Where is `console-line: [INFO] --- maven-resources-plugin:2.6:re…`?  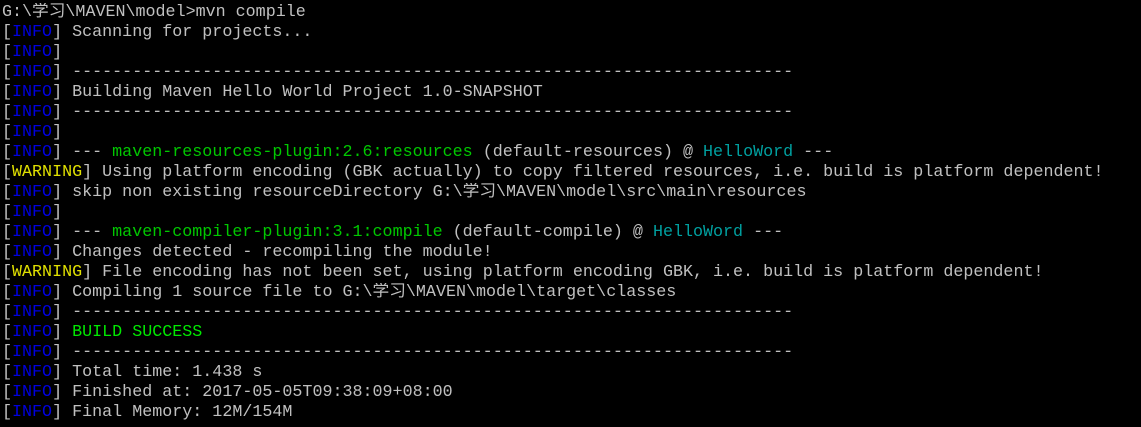
console-line: [INFO] --- maven-resources-plugin:2.6:re… is located at coordinates (571, 153).